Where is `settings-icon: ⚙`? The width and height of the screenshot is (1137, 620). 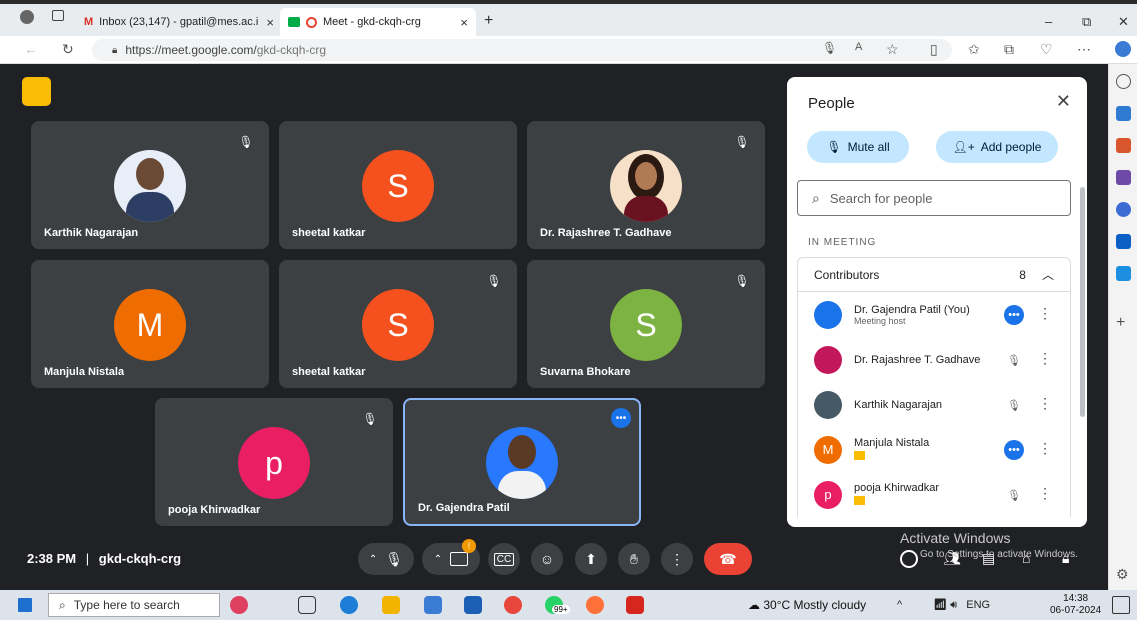
settings-icon: ⚙ is located at coordinates (1123, 574).